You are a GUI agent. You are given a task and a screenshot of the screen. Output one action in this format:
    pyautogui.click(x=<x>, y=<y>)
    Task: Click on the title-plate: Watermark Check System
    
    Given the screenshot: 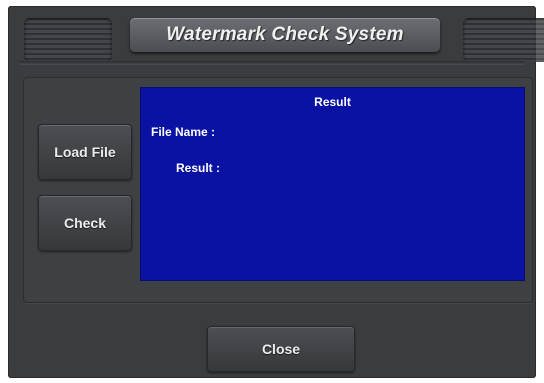 What is the action you would take?
    pyautogui.click(x=285, y=35)
    